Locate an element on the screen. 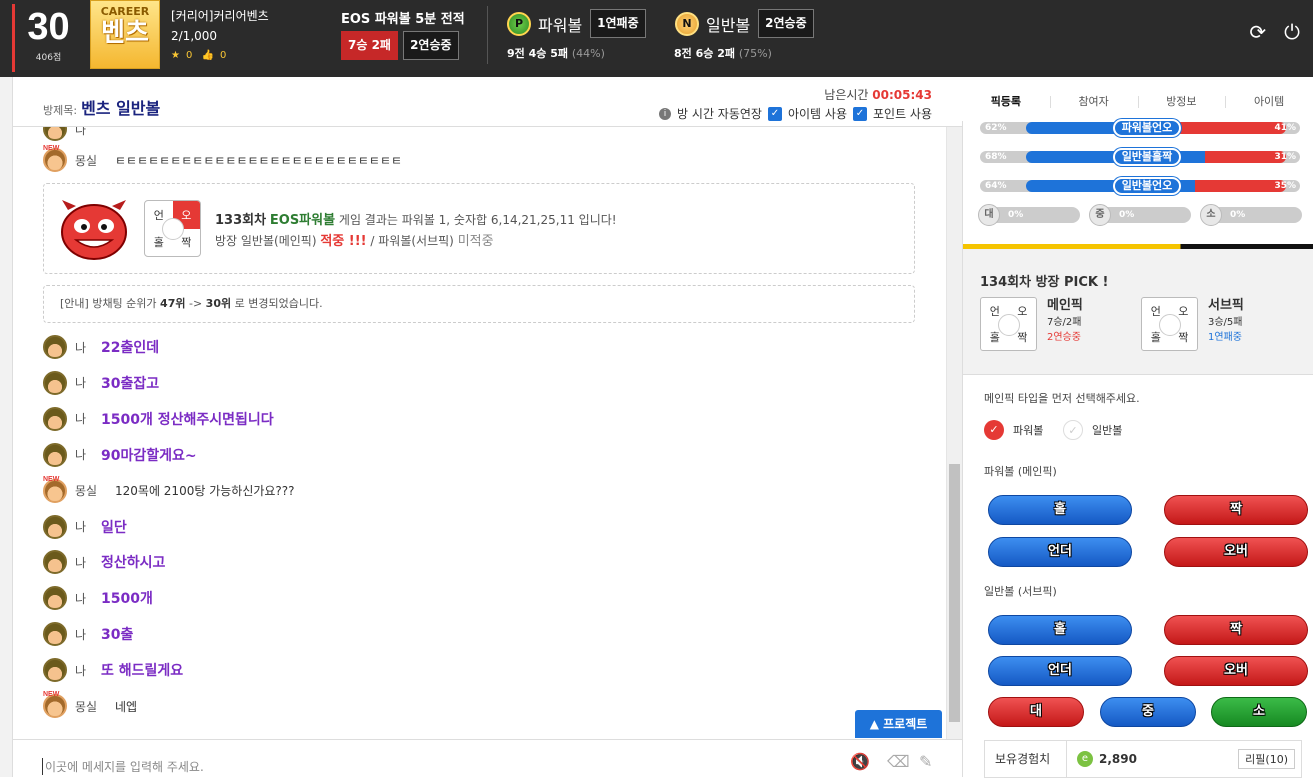 The image size is (1313, 778). level-number: 30 is located at coordinates (48, 27).